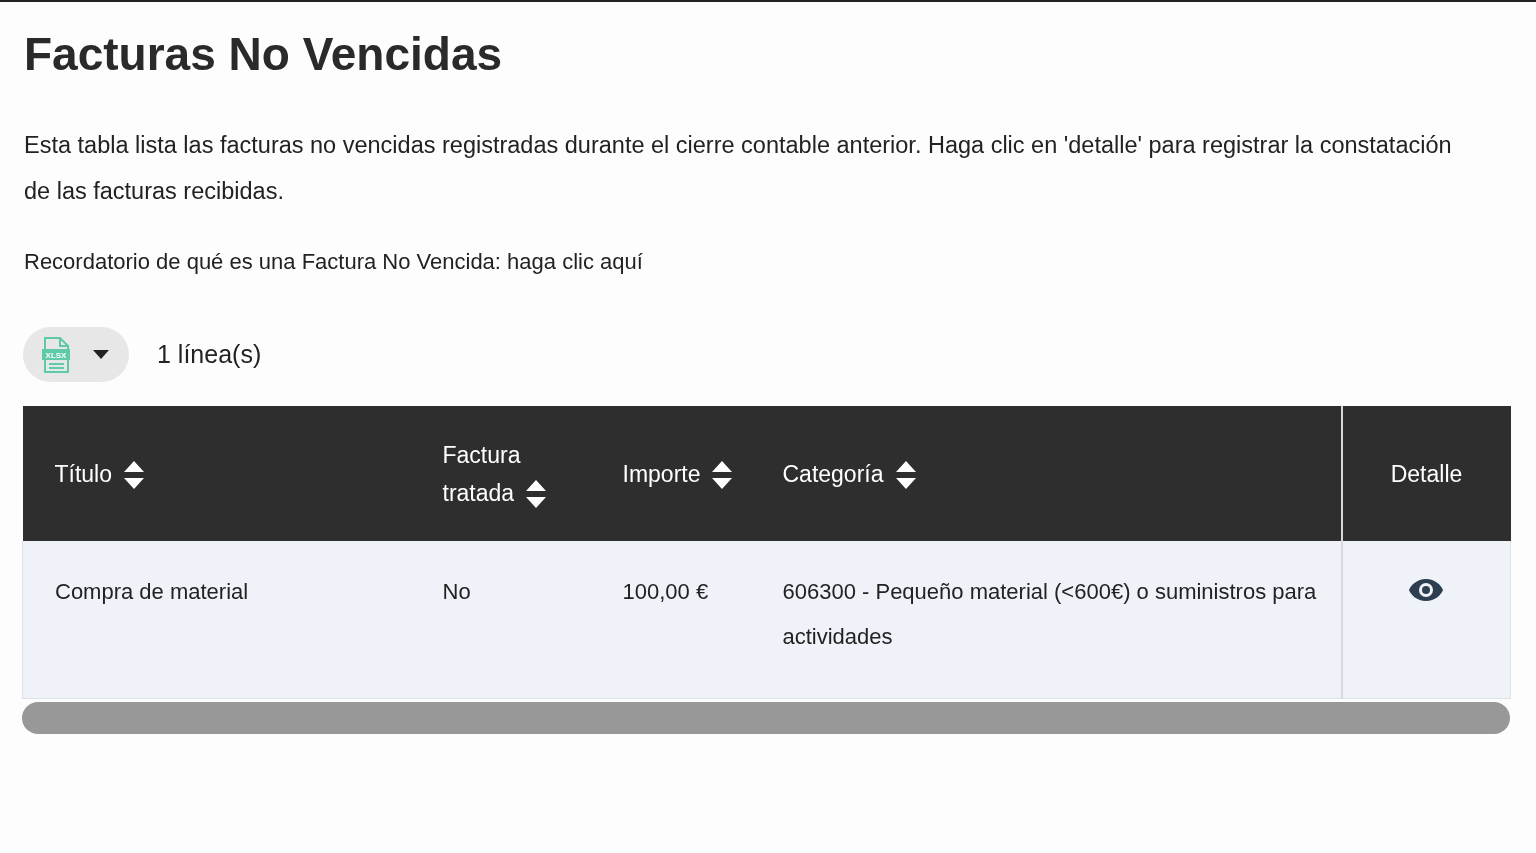 The width and height of the screenshot is (1536, 853). What do you see at coordinates (209, 354) in the screenshot?
I see `row-count-text: 1 línea(s)` at bounding box center [209, 354].